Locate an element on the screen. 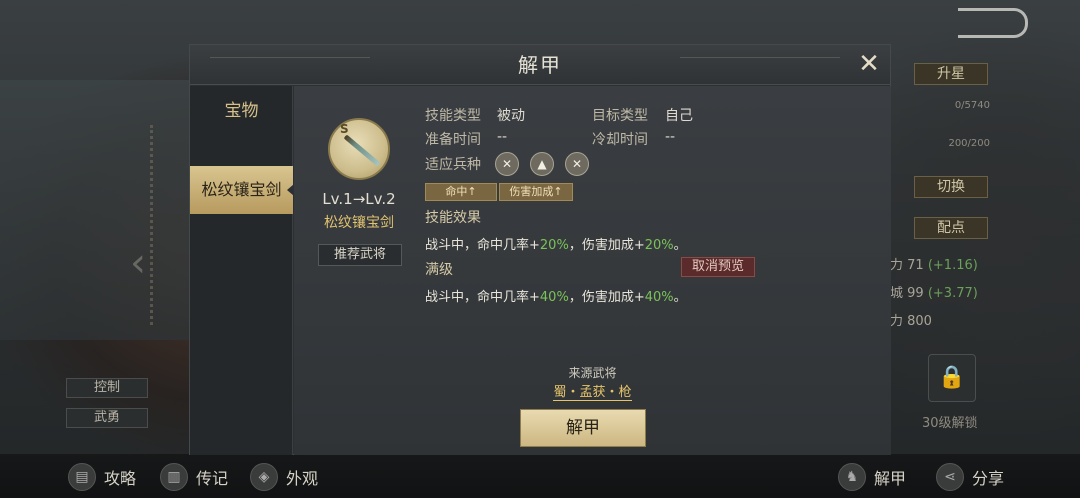 The image size is (1080, 498). warrior-icon: ♞ is located at coordinates (852, 477).